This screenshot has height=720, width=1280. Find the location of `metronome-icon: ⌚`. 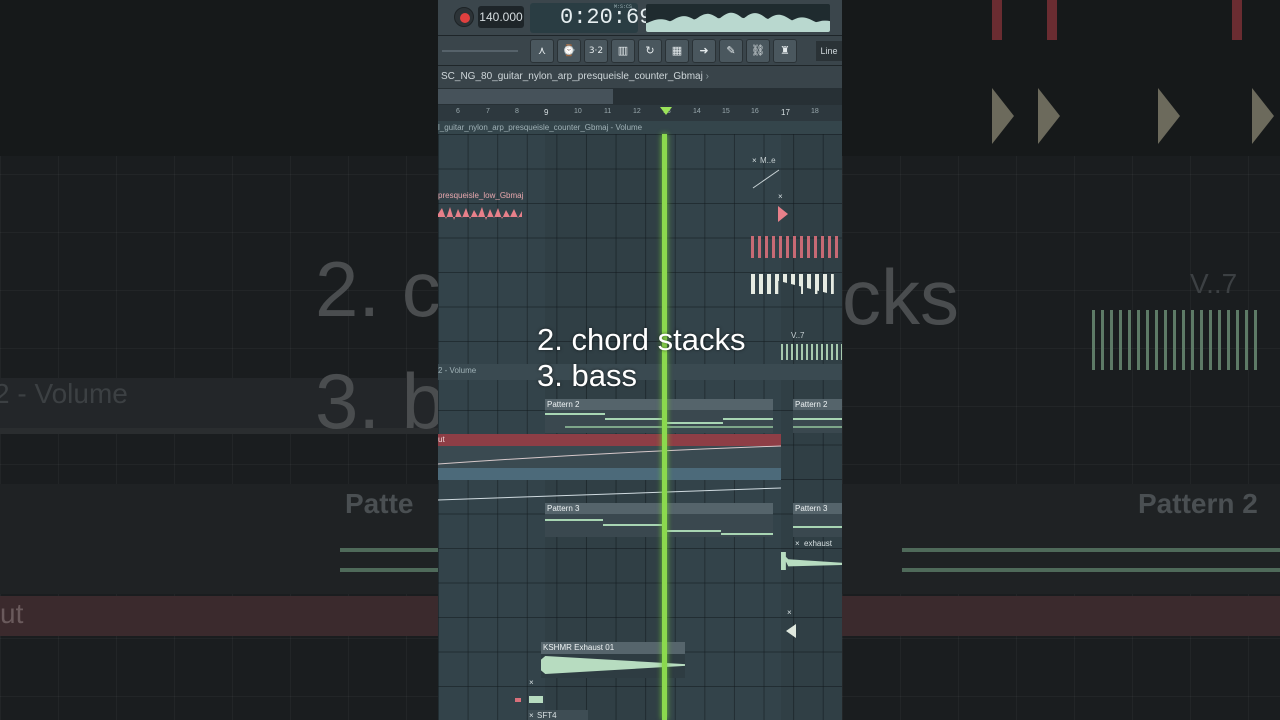

metronome-icon: ⌚ is located at coordinates (569, 51).